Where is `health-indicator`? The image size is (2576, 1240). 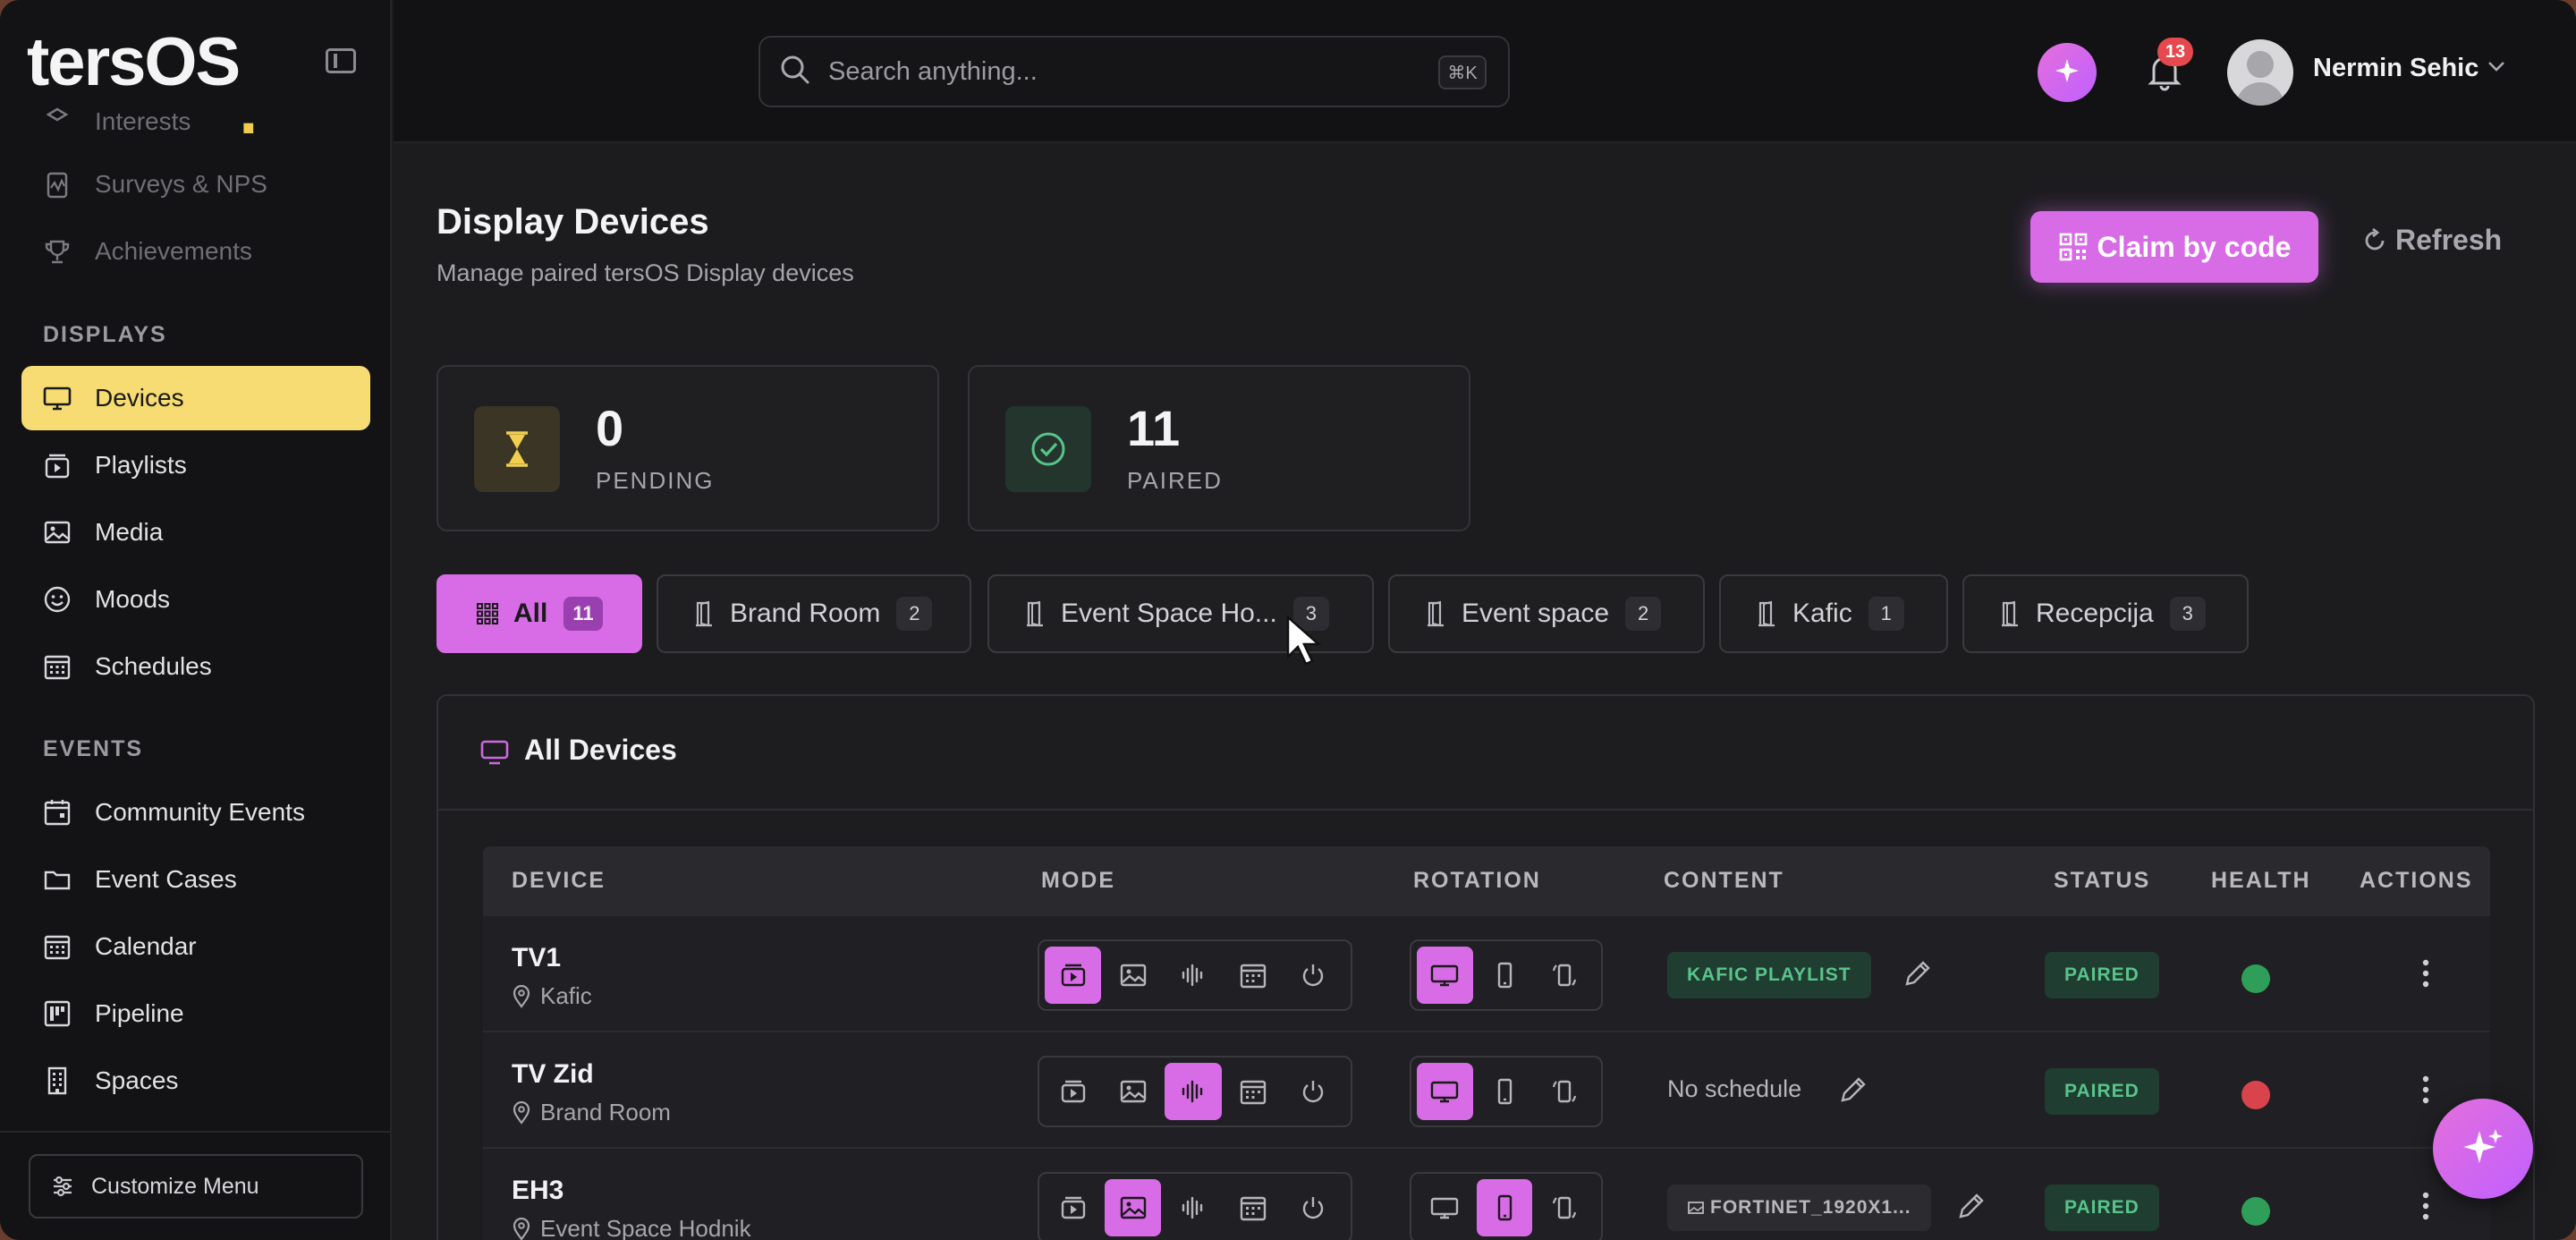 health-indicator is located at coordinates (2255, 978).